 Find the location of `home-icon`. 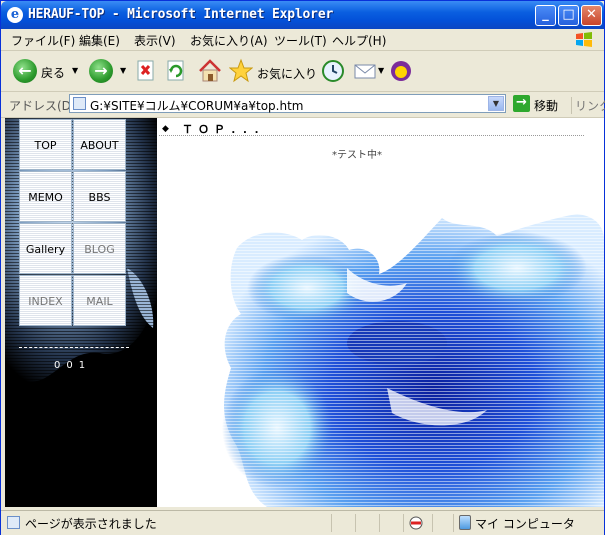

home-icon is located at coordinates (210, 71).